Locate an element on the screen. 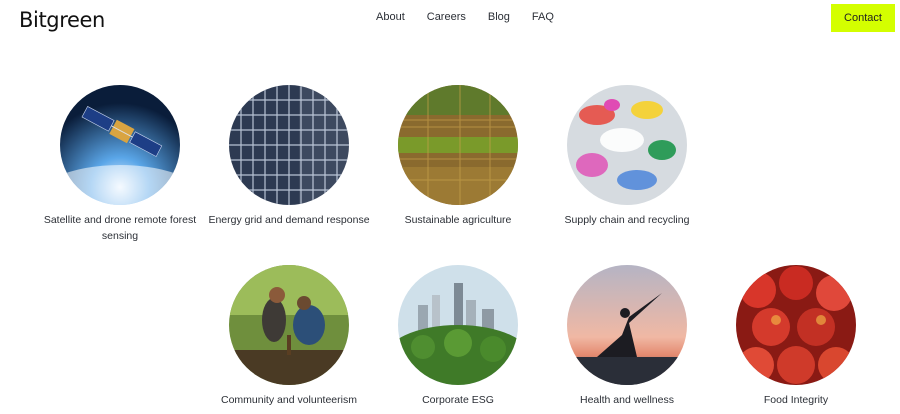  nav-about: About is located at coordinates (390, 17).